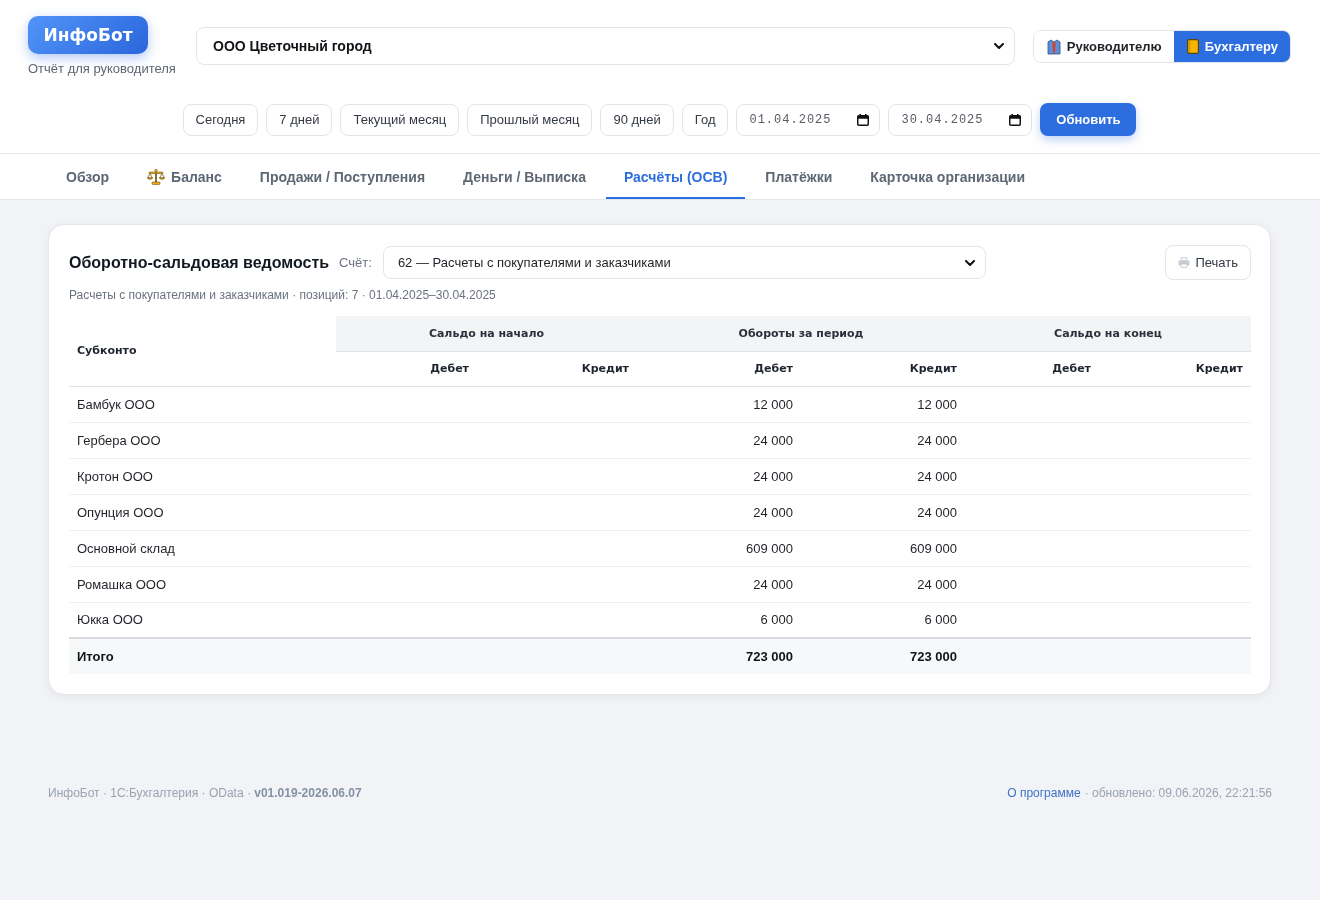 The height and width of the screenshot is (900, 1320). I want to click on period-button: Год, so click(705, 119).